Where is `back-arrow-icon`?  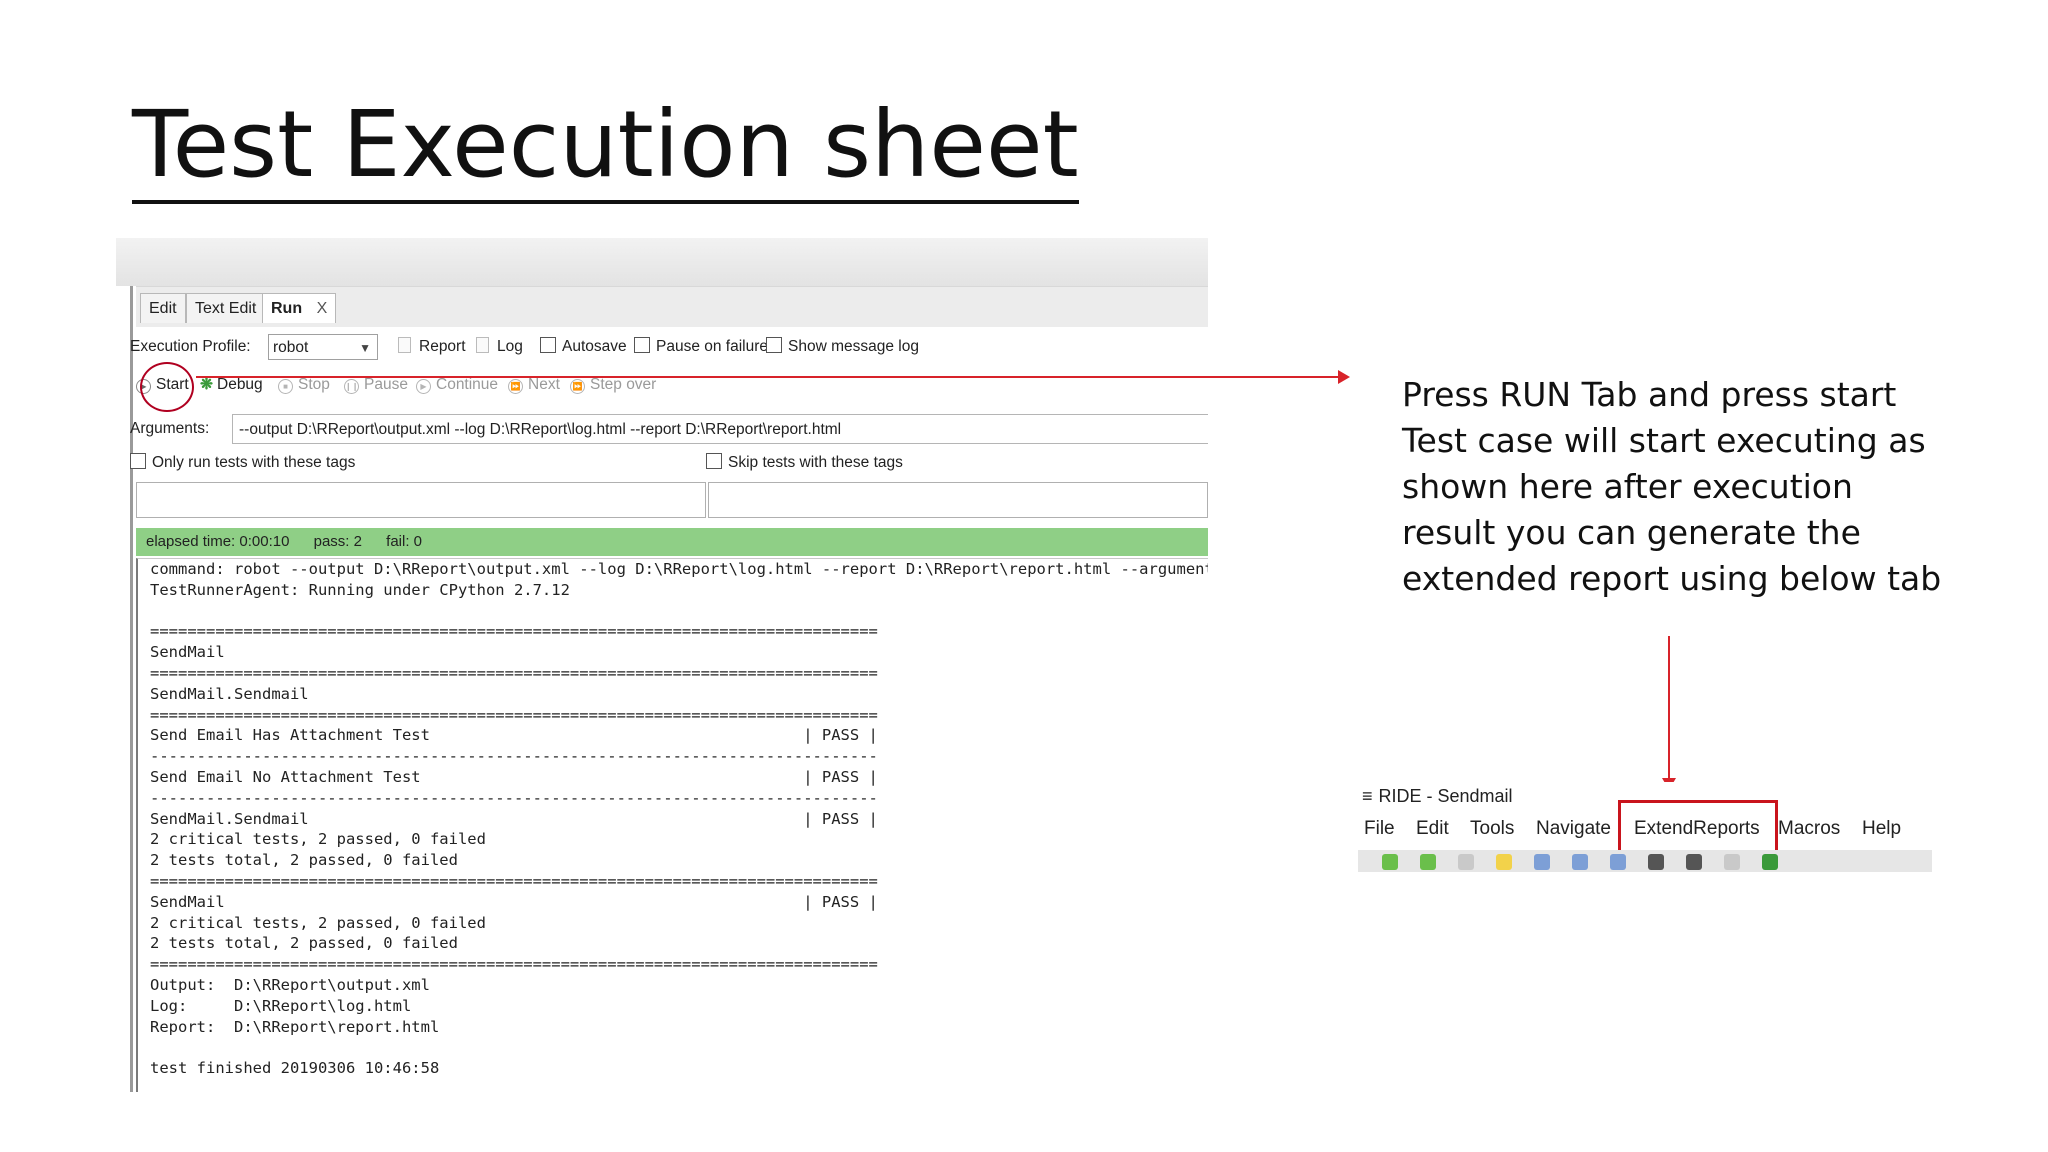 back-arrow-icon is located at coordinates (1390, 862).